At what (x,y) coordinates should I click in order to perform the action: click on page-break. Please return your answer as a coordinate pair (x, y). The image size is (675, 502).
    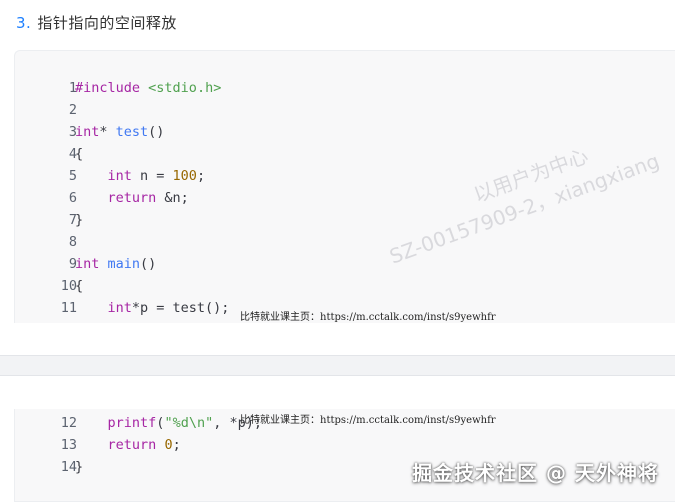
    Looking at the image, I should click on (337, 365).